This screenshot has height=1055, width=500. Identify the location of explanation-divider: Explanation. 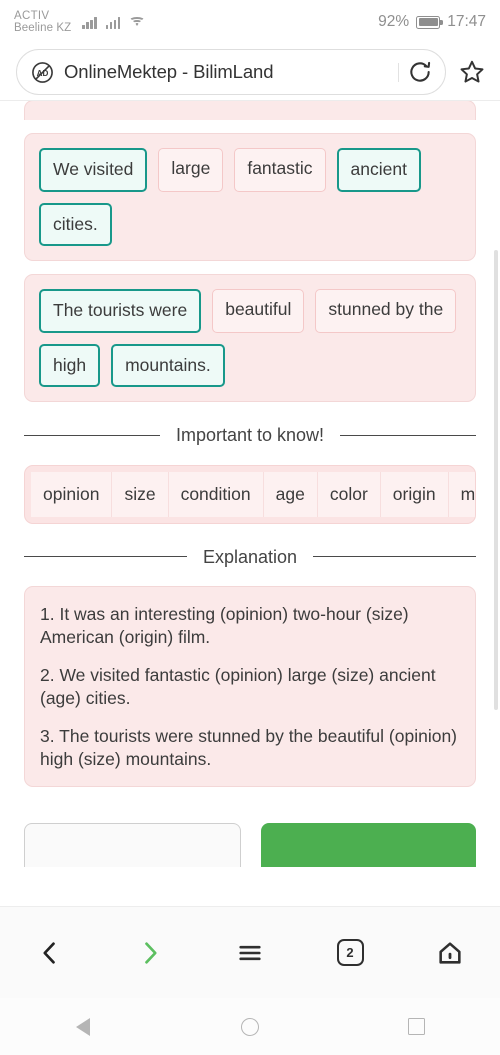
(250, 557).